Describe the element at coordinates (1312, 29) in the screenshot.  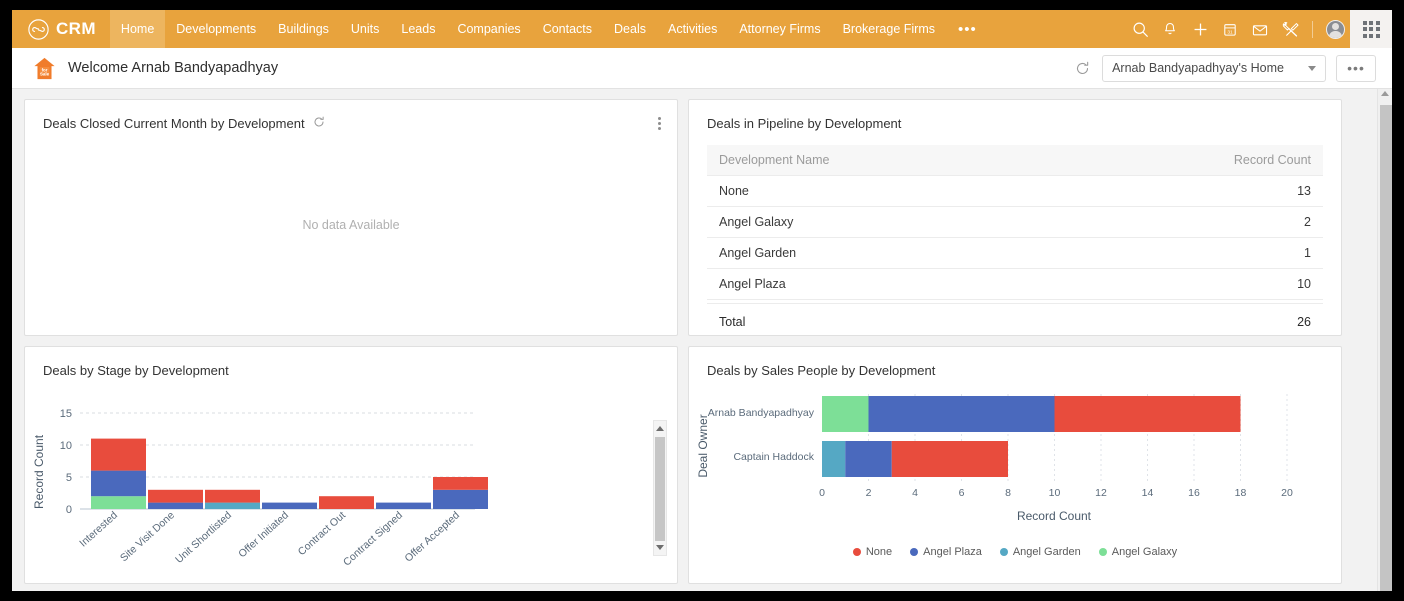
I see `nav-divider` at that location.